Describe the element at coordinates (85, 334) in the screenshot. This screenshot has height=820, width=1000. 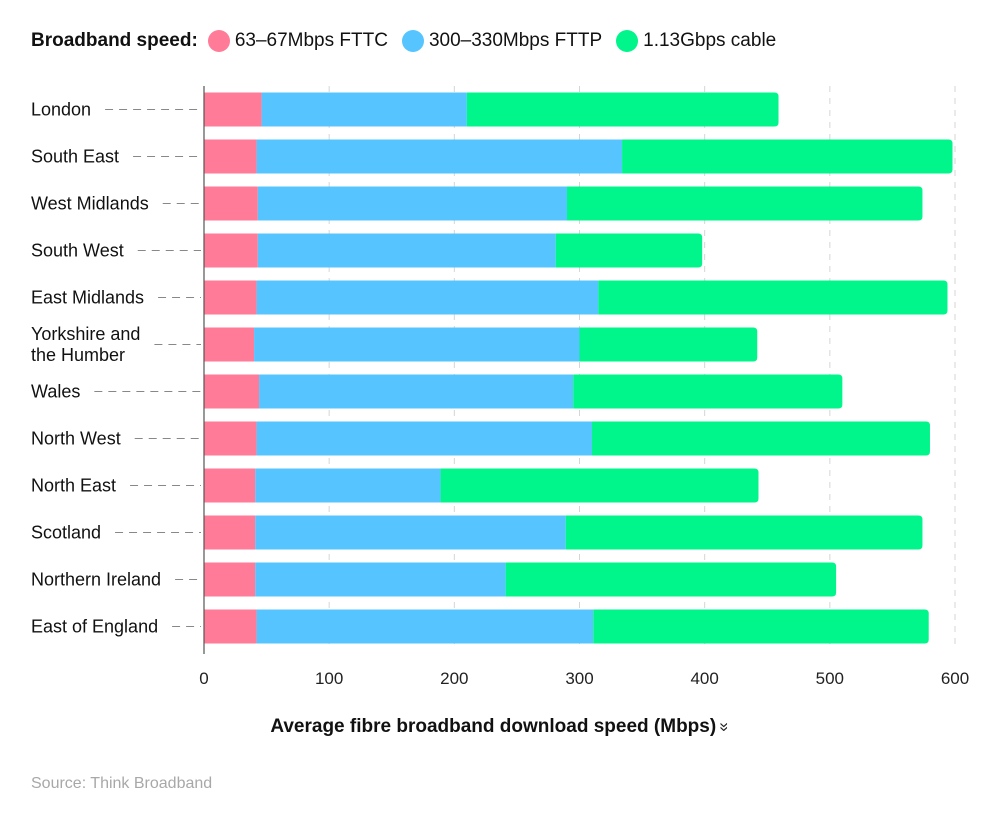
I see `category-label: Yorkshire and` at that location.